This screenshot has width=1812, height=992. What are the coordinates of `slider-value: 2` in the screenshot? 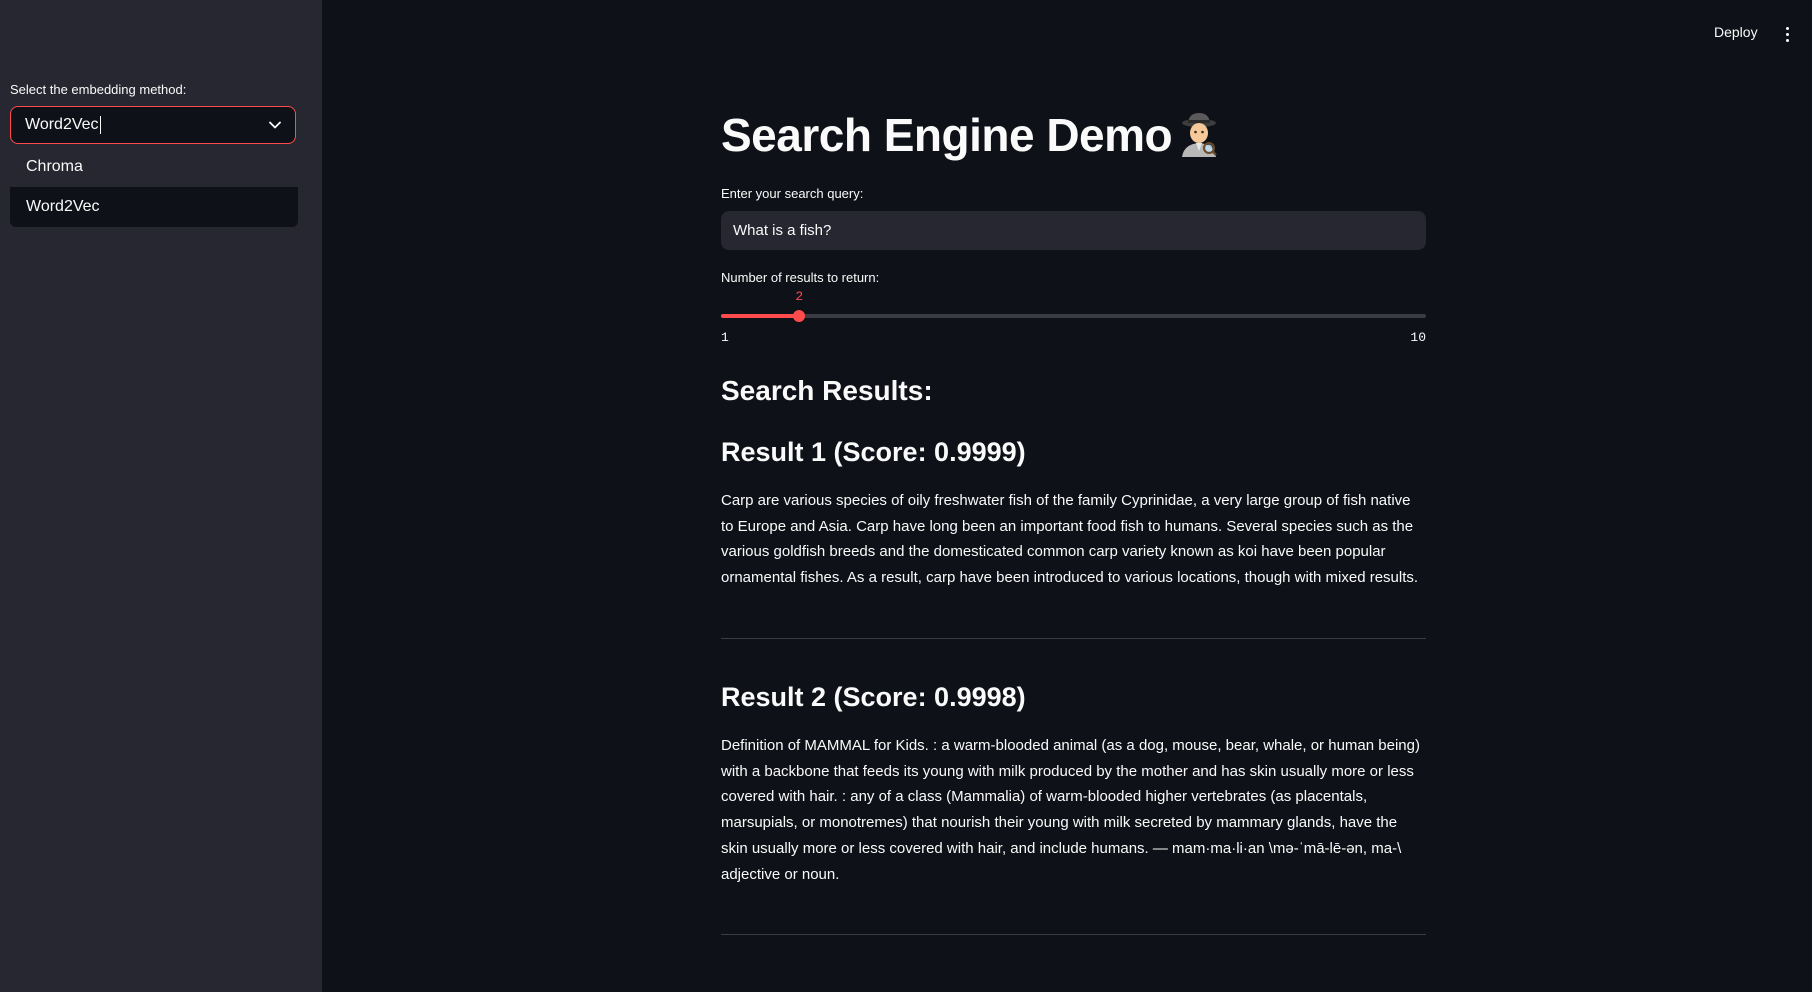 It's located at (799, 296).